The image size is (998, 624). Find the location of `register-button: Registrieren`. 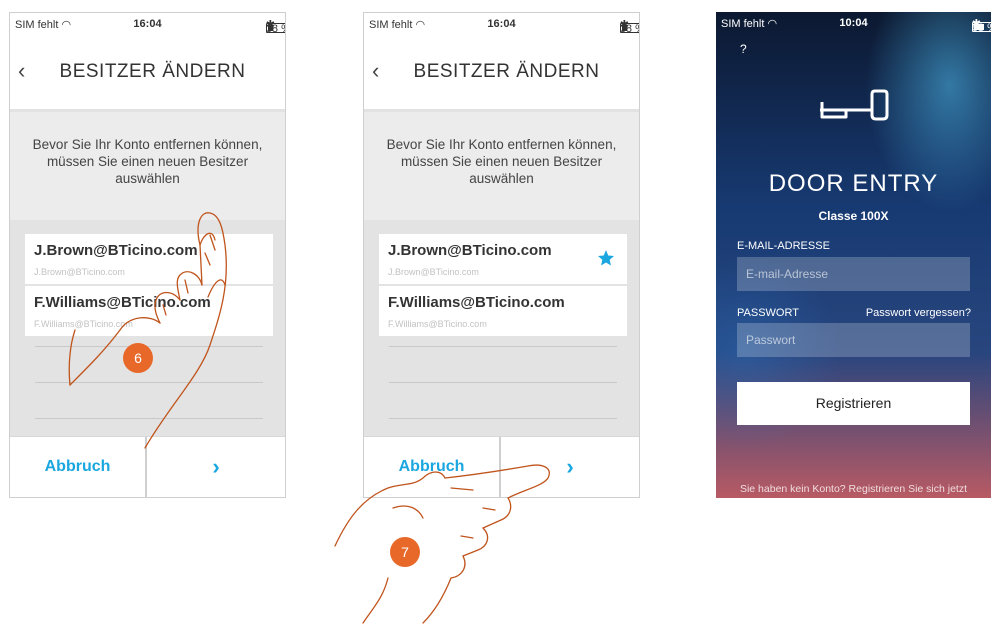

register-button: Registrieren is located at coordinates (853, 403).